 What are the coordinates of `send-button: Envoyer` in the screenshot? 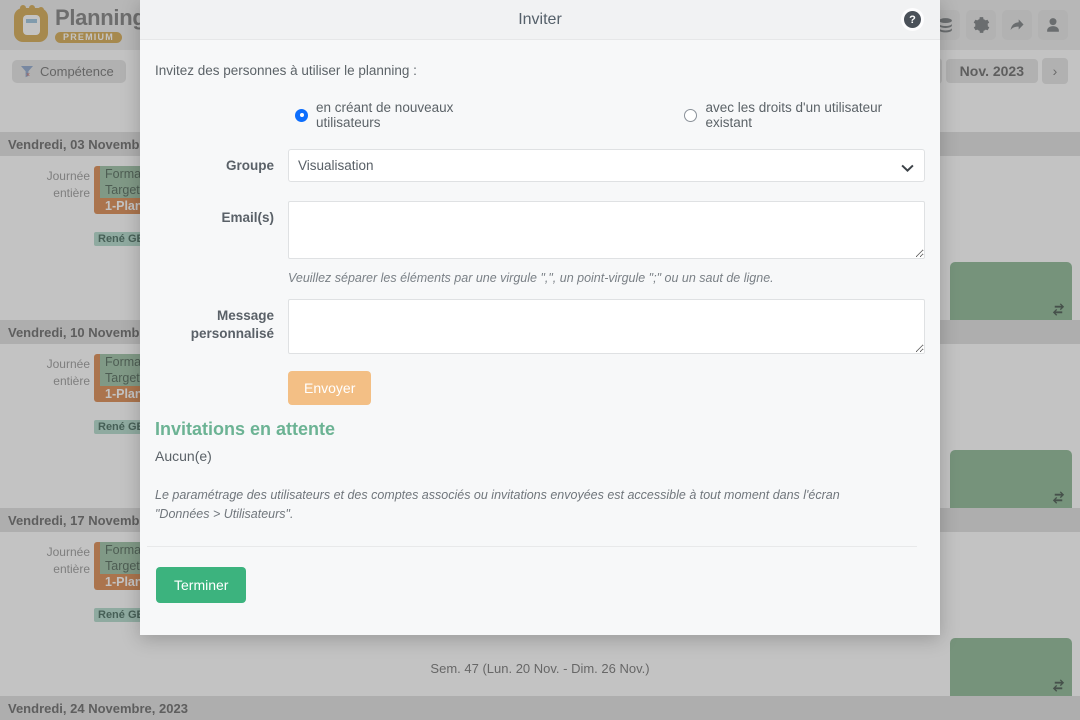 It's located at (330, 388).